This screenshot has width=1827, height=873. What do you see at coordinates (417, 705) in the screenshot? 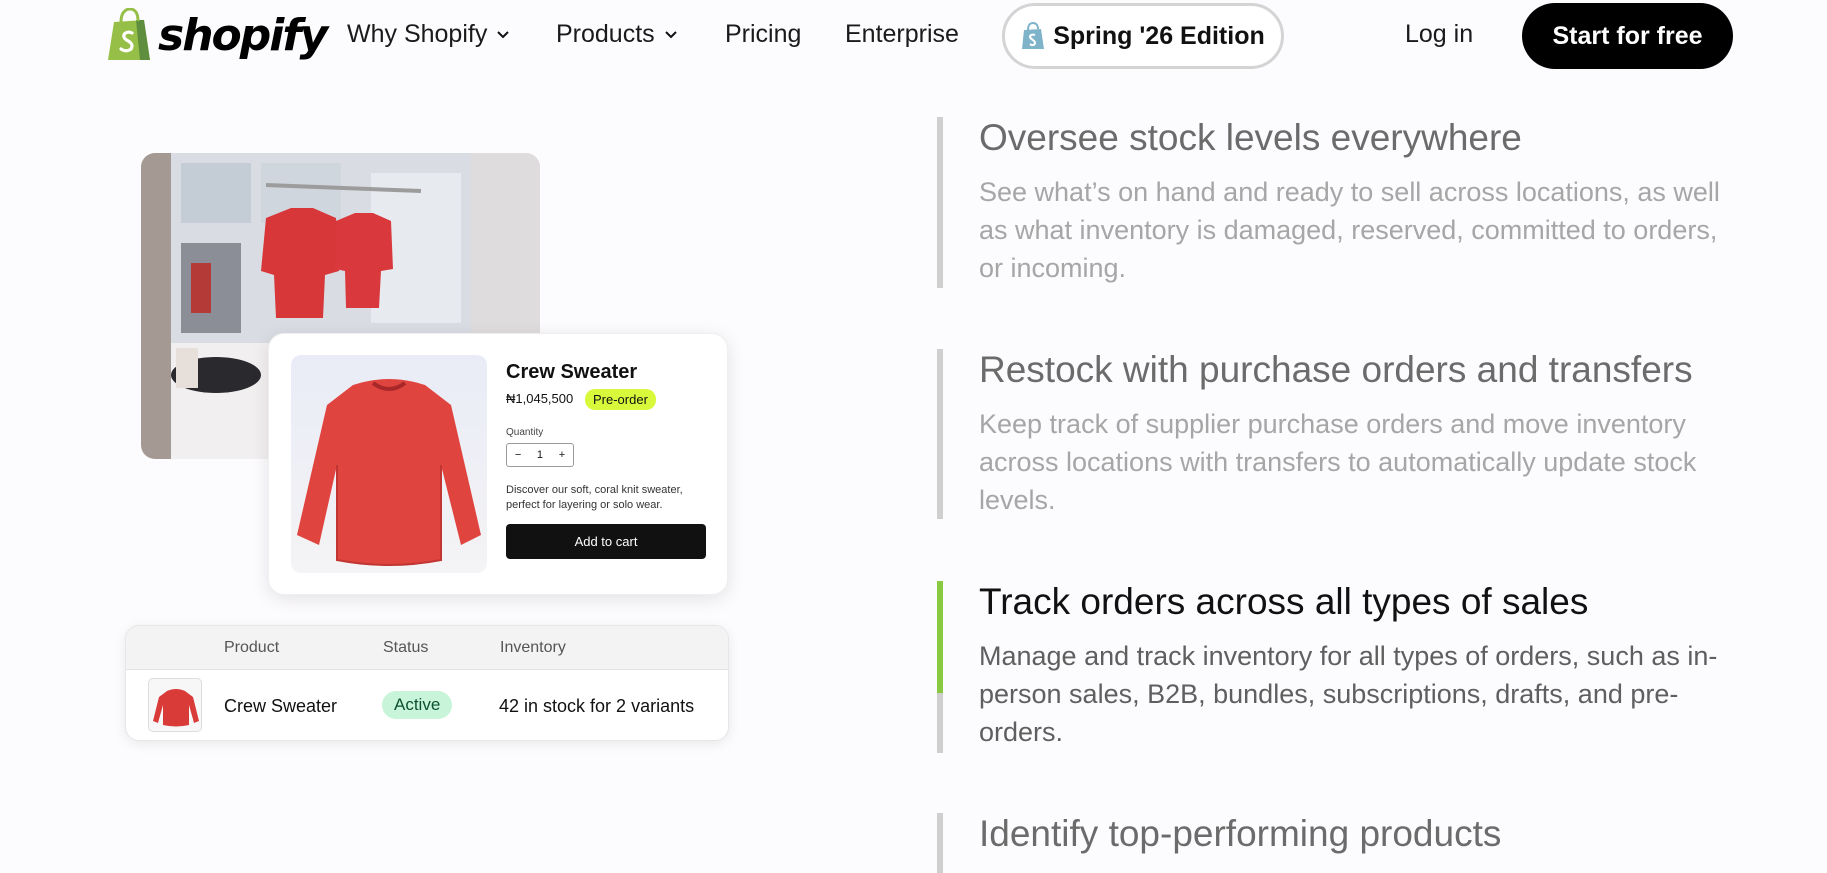
I see `status-badge: Active` at bounding box center [417, 705].